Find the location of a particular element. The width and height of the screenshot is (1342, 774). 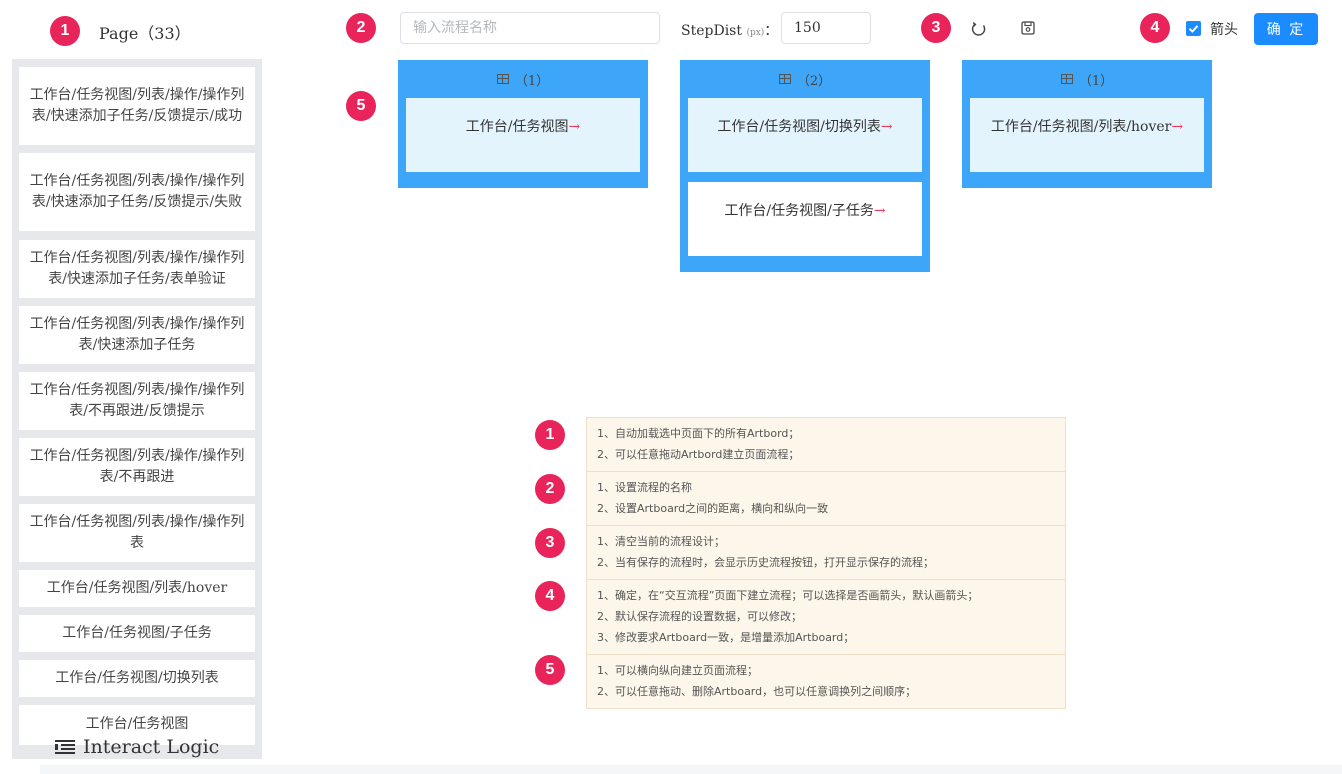

note-line: 2、设置Artboard之间的距离，横向和纵向一致 is located at coordinates (713, 508).